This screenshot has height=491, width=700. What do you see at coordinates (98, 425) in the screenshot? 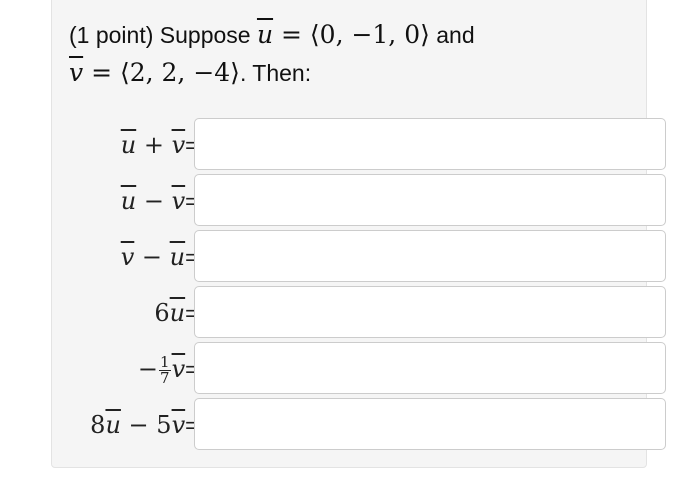
I see `coefficient: 8` at bounding box center [98, 425].